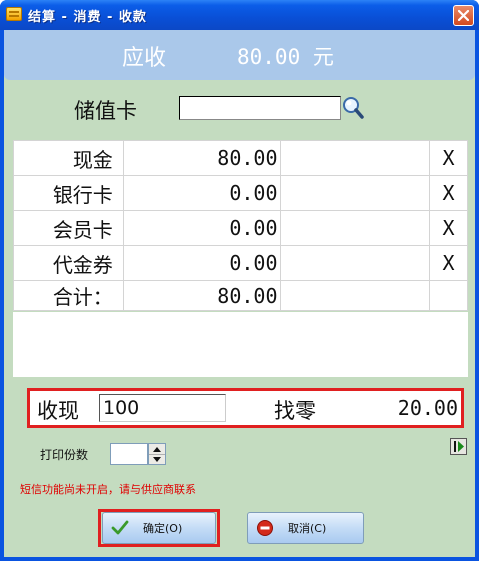  I want to click on amount-due-label: 应收, so click(144, 58).